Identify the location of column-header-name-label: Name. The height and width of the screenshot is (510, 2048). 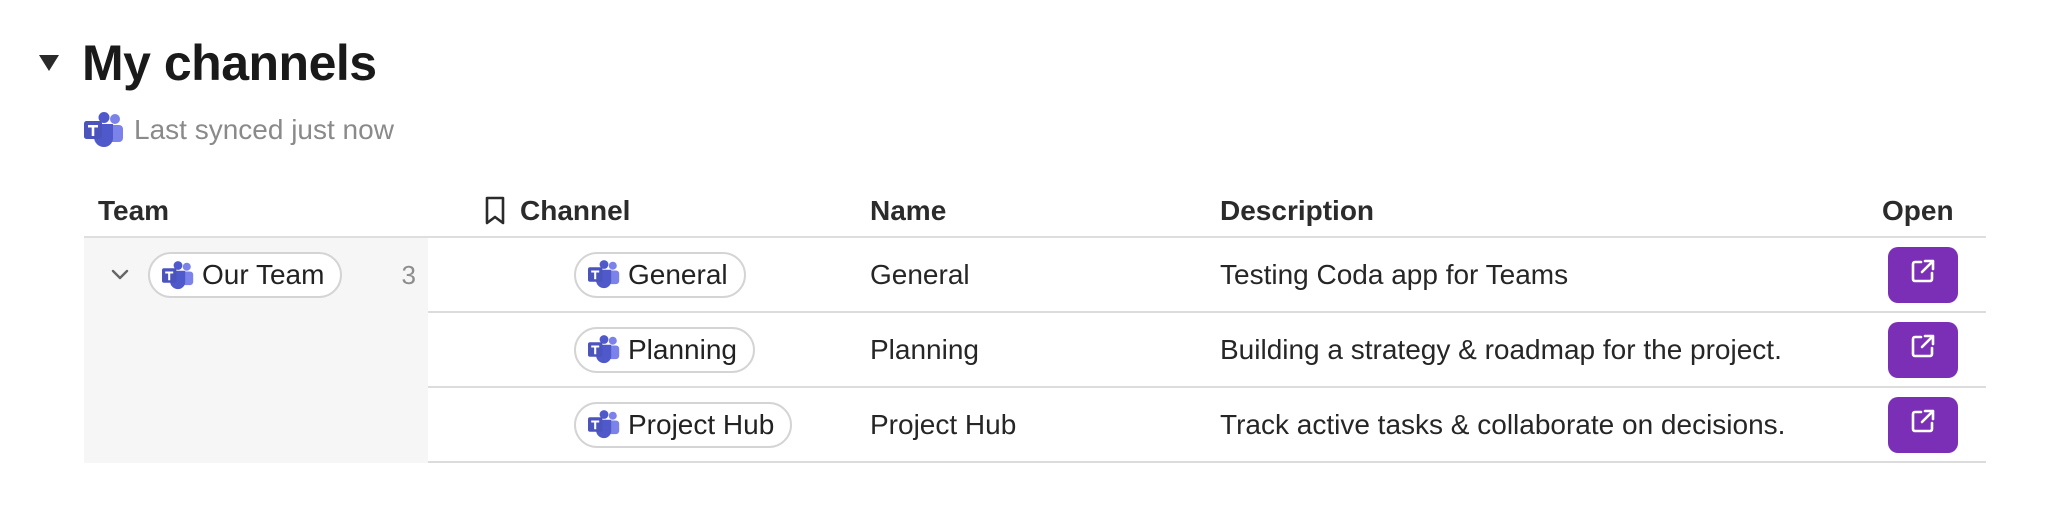
(908, 210).